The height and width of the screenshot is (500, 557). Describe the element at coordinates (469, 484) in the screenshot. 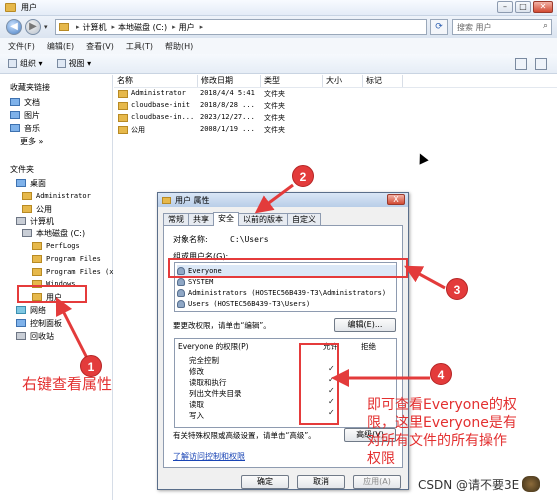

I see `watermark-text: CSDN @请不要3E` at that location.